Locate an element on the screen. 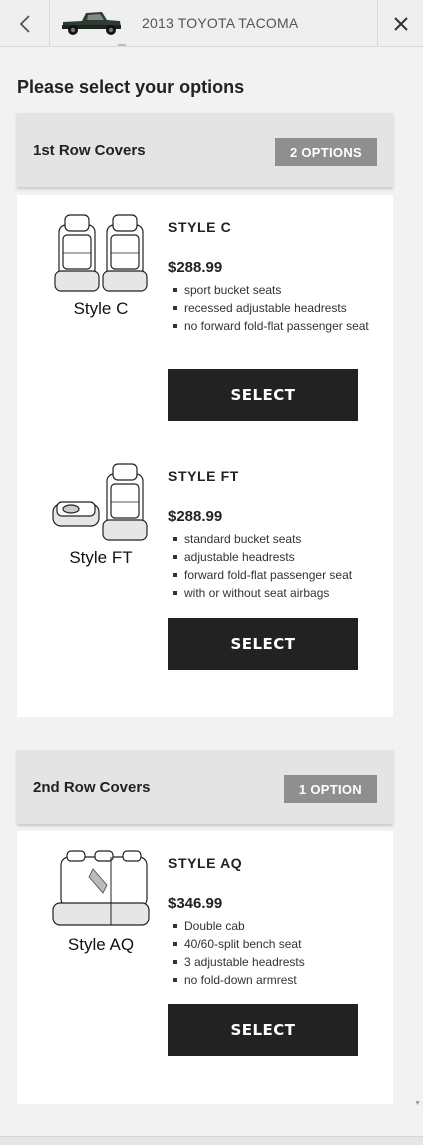 The height and width of the screenshot is (1145, 423). vehicle-title: 2013 TOYOTA TACOMA is located at coordinates (220, 23).